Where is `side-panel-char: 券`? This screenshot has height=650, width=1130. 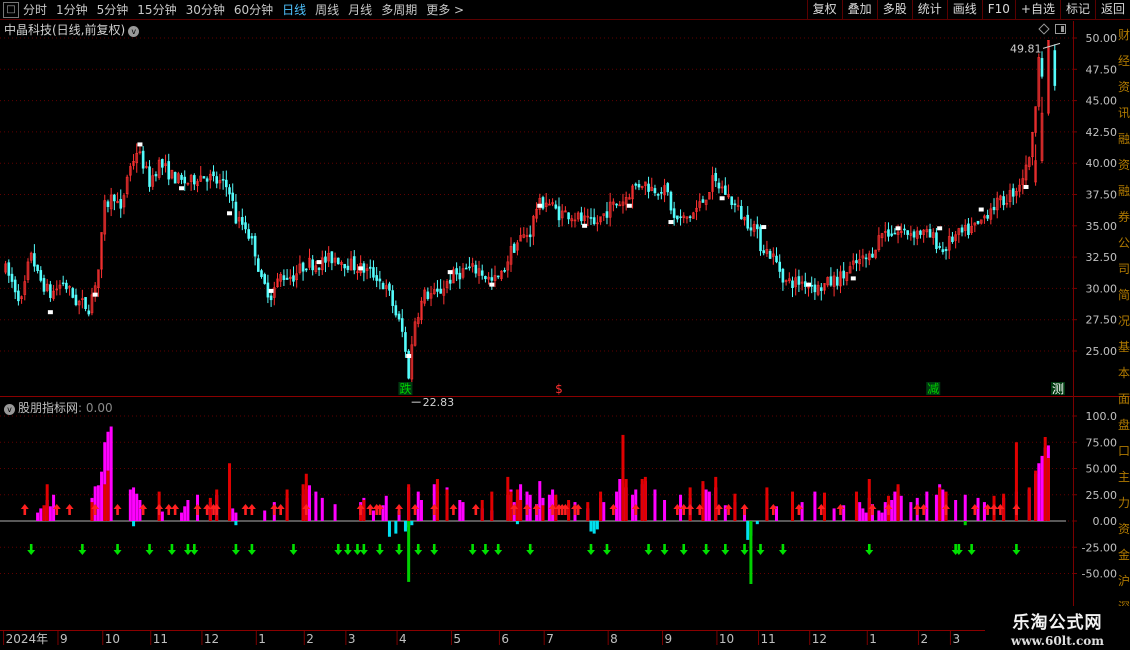
side-panel-char: 券 is located at coordinates (1124, 217).